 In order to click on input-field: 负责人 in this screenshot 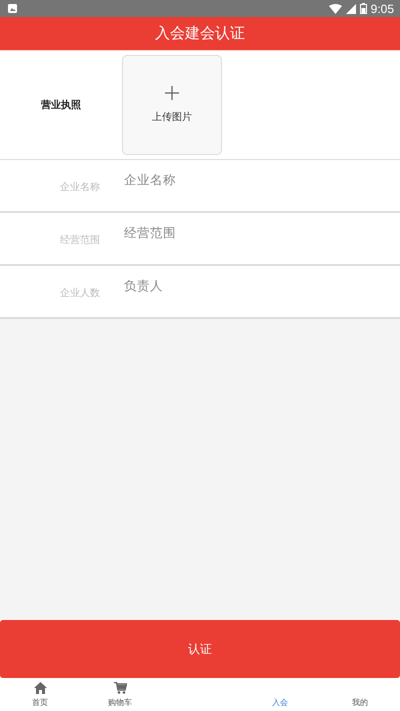, I will do `click(244, 285)`.